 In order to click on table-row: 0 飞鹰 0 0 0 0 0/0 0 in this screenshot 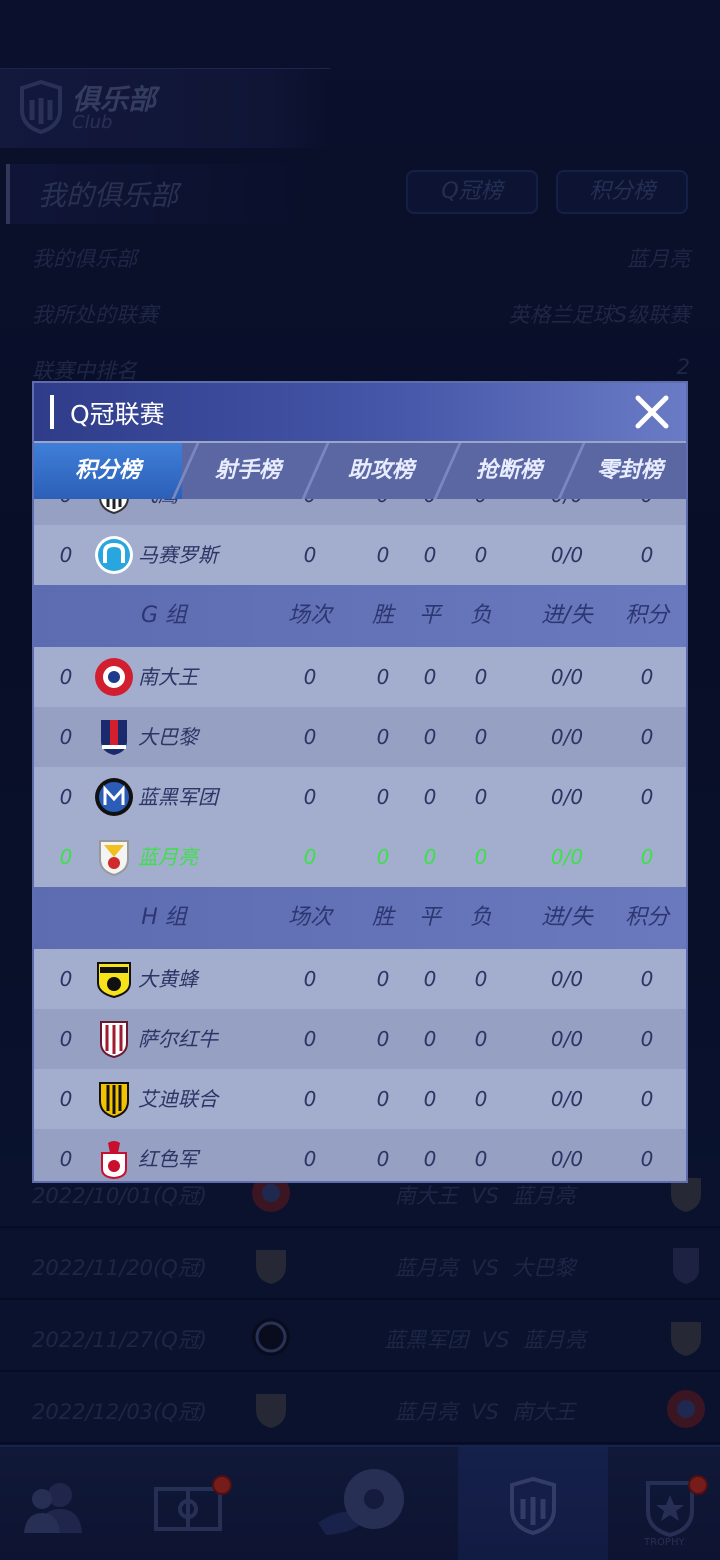, I will do `click(360, 512)`.